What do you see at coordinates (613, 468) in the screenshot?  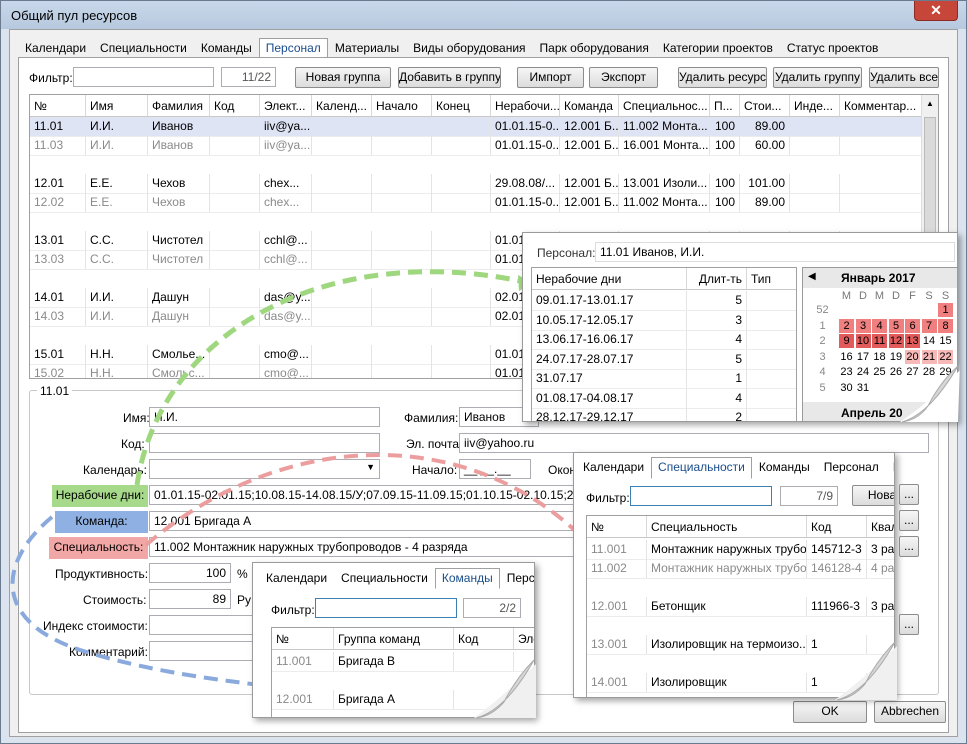 I see `spec-popup-tab-calendars: Календари` at bounding box center [613, 468].